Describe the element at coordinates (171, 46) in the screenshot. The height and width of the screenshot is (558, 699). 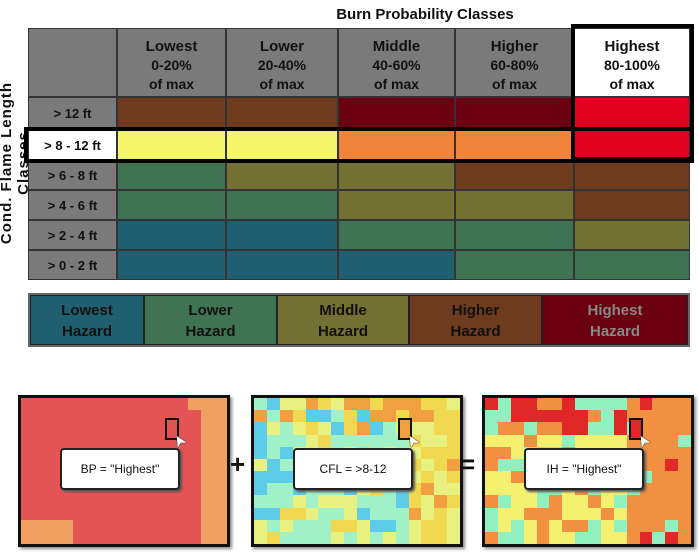
I see `column-header-name: Lowest` at that location.